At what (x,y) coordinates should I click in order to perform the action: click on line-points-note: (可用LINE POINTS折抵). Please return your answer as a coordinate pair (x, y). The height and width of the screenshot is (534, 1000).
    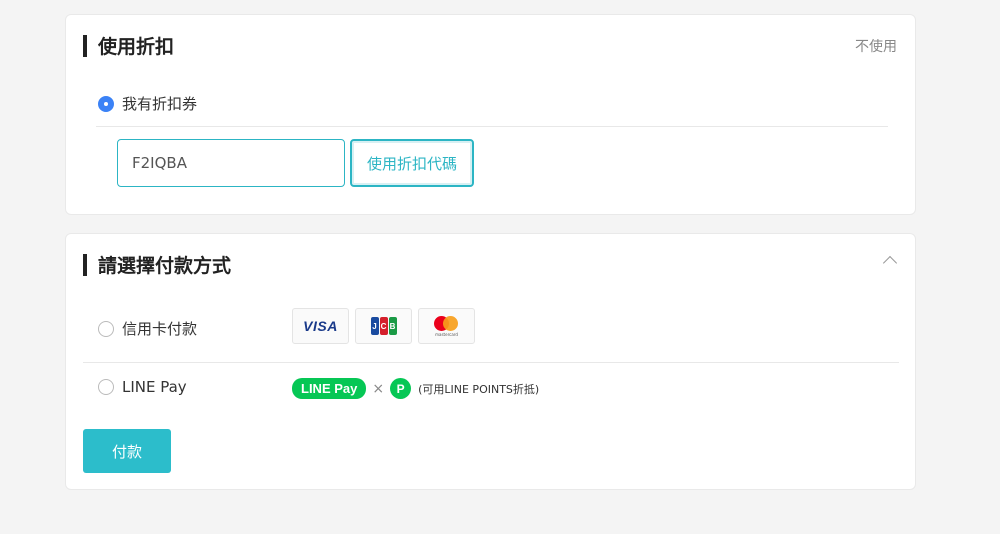
    Looking at the image, I should click on (479, 389).